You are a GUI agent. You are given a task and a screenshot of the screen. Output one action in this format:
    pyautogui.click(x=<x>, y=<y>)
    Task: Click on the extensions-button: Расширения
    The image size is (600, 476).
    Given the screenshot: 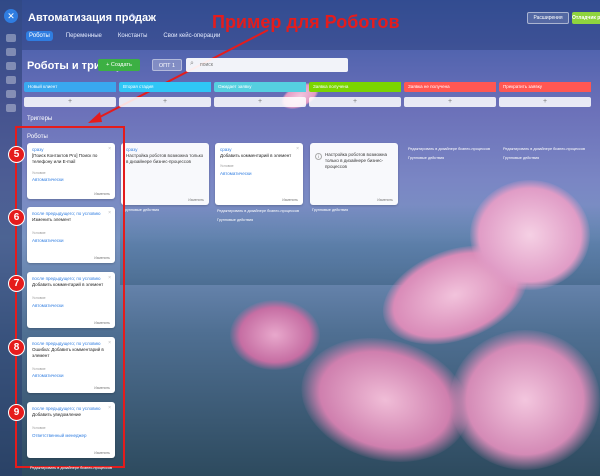 What is the action you would take?
    pyautogui.click(x=548, y=18)
    